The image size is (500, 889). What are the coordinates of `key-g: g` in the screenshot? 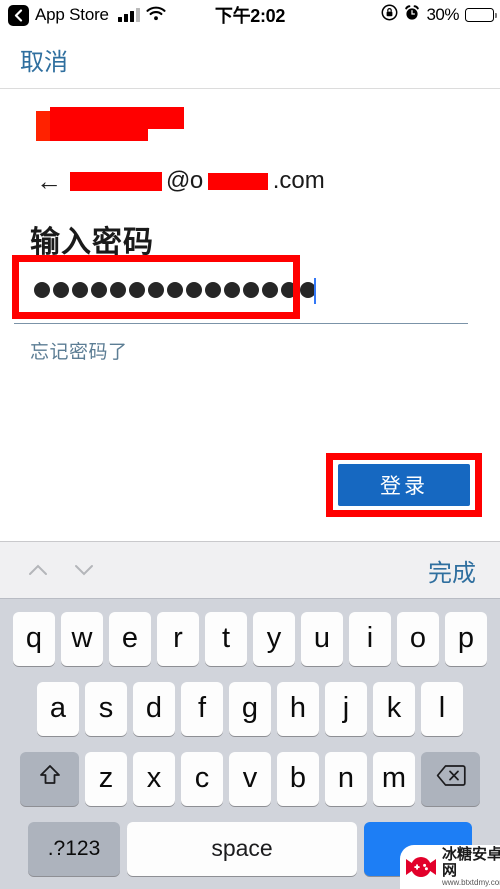 It's located at (250, 708).